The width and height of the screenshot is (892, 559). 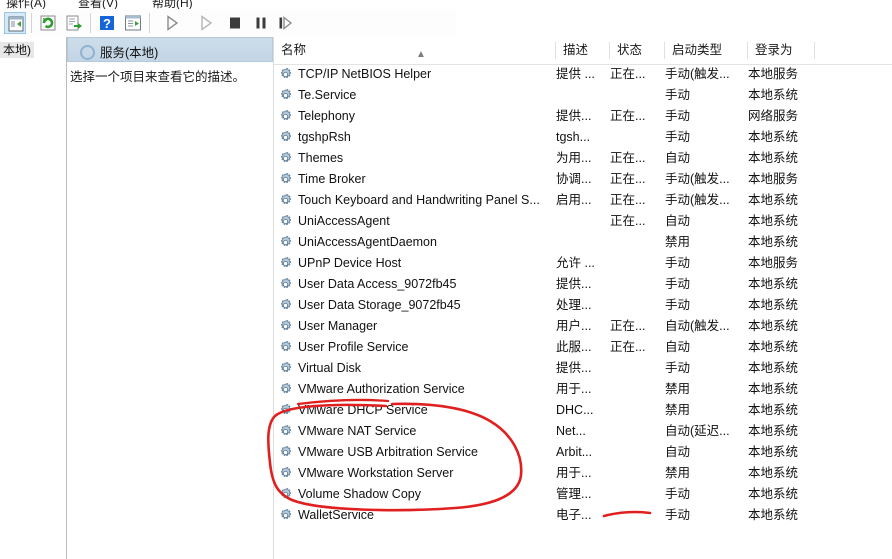 I want to click on cell-name: User Profile Service, so click(x=353, y=347).